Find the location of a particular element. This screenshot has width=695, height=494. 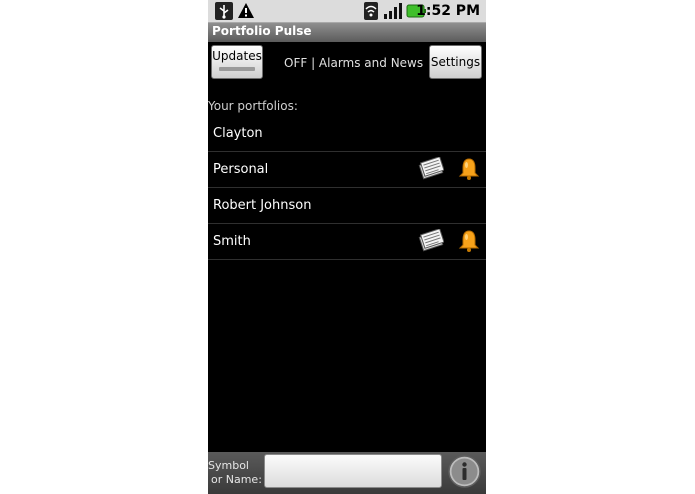

symbol-label: Symbol or Name: is located at coordinates (235, 473).